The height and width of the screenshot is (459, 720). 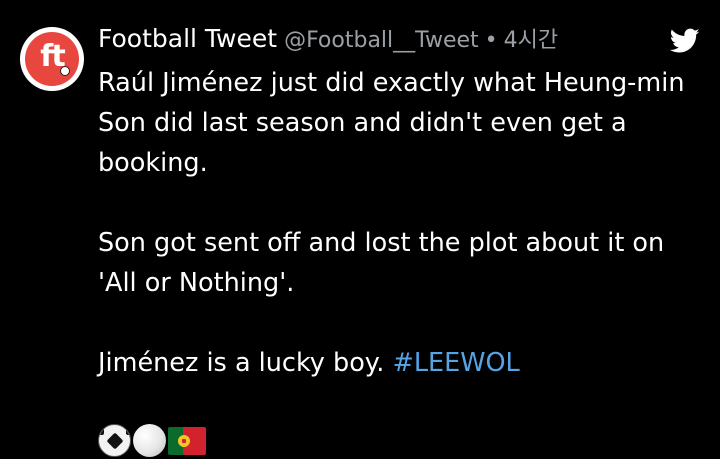 What do you see at coordinates (381, 40) in the screenshot?
I see `author-handle: @Football__Tweet` at bounding box center [381, 40].